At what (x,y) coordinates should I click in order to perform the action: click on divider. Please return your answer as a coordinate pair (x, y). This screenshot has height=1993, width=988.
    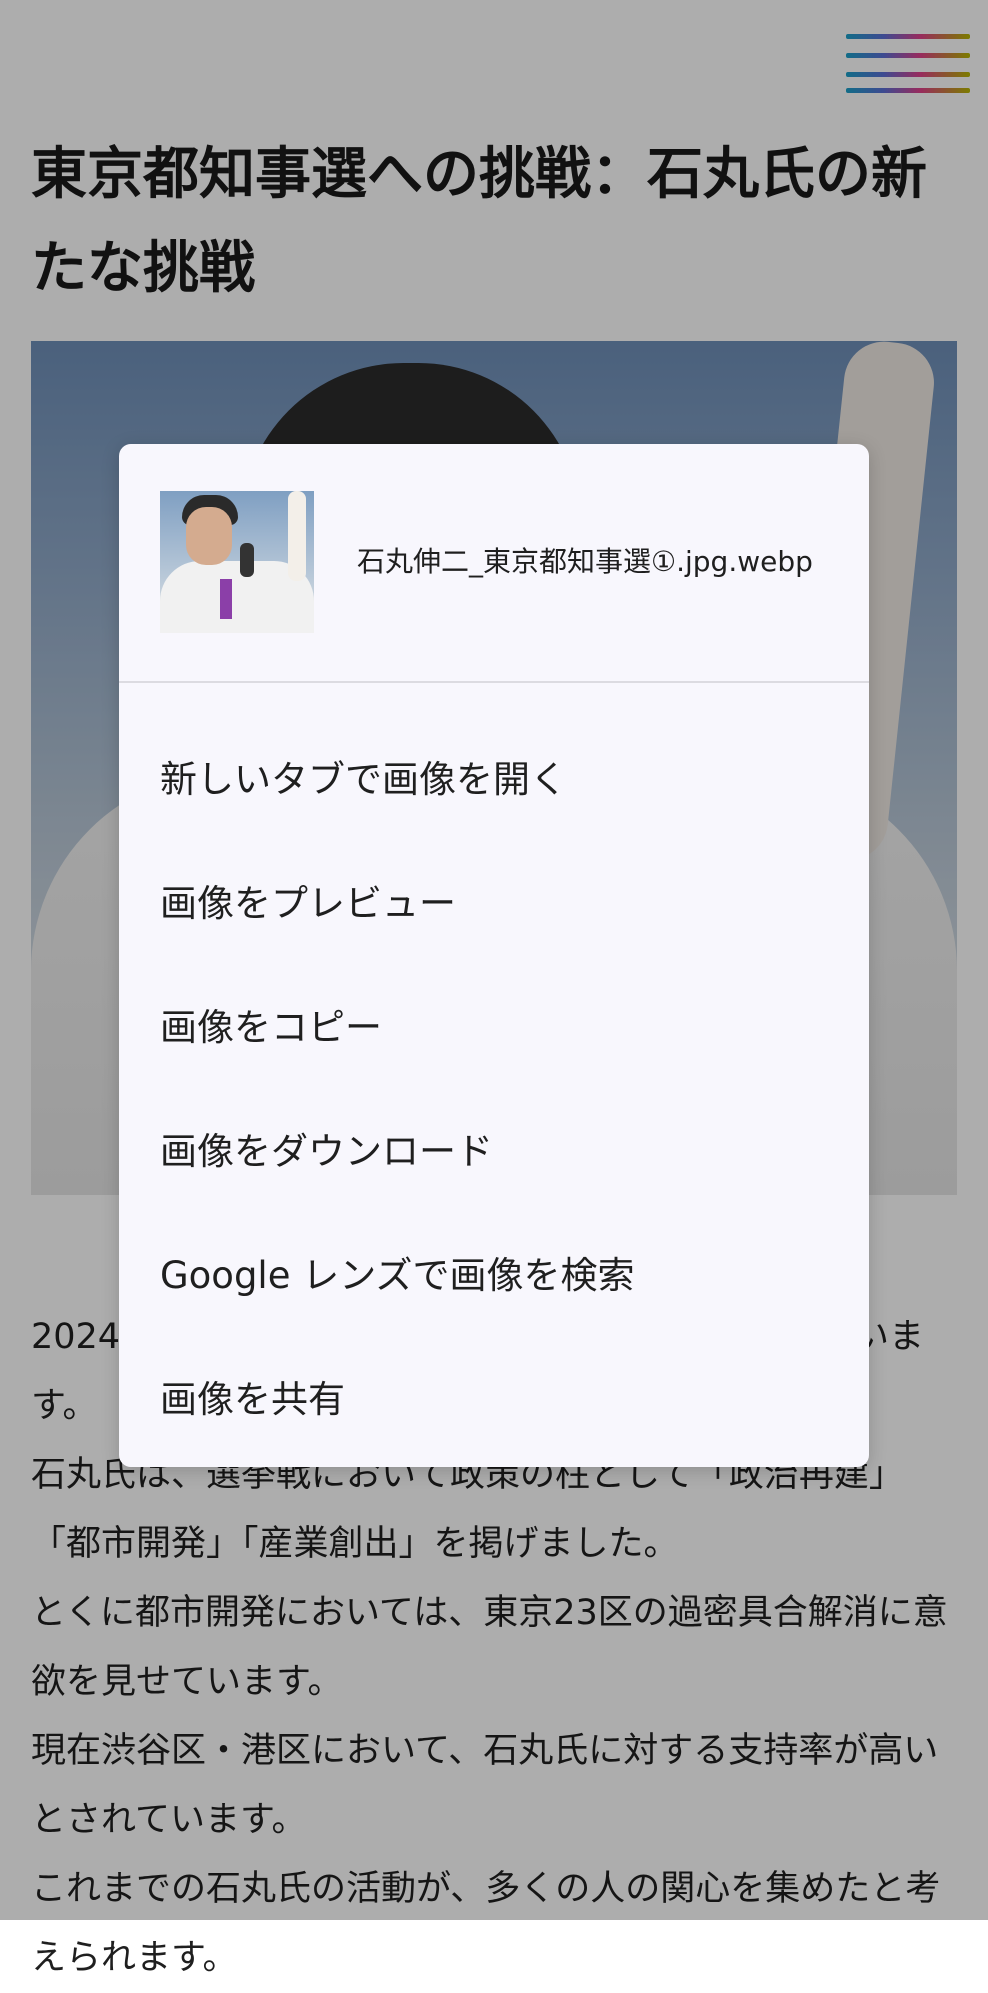
    Looking at the image, I should click on (494, 682).